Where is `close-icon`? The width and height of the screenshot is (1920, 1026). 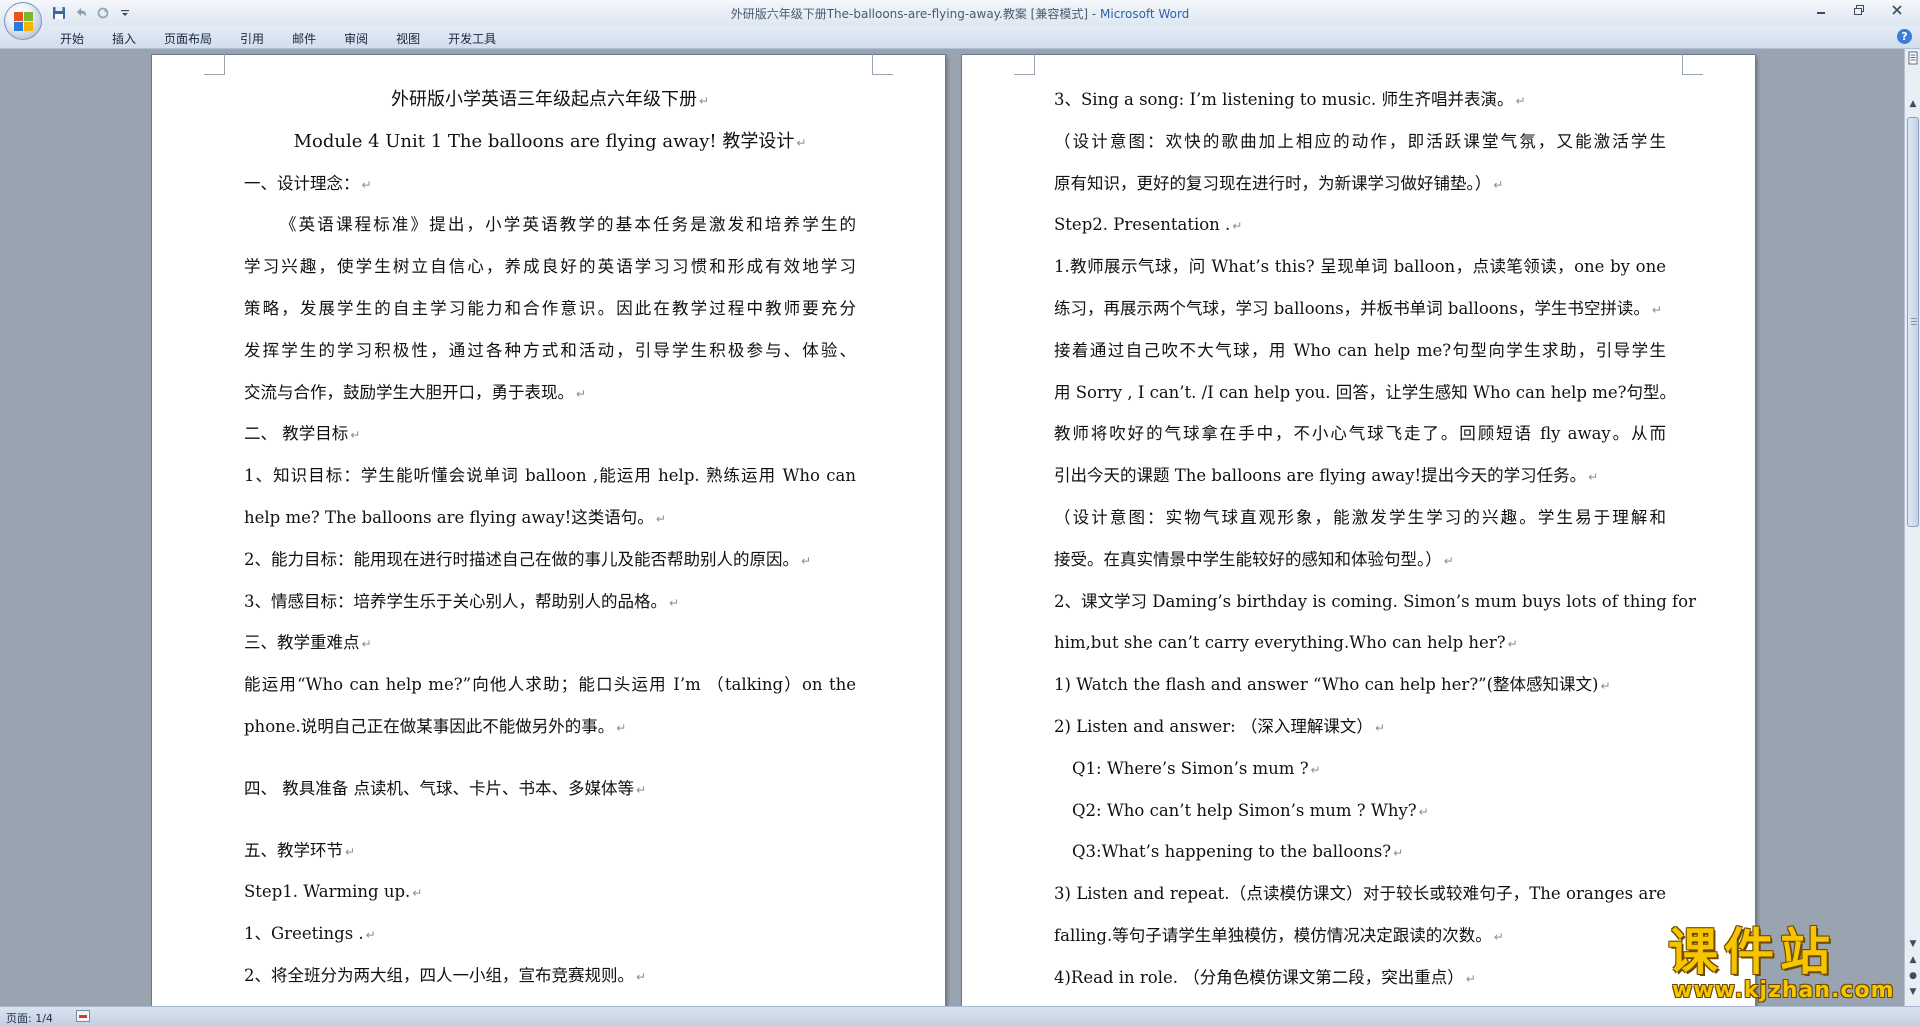
close-icon is located at coordinates (1897, 10).